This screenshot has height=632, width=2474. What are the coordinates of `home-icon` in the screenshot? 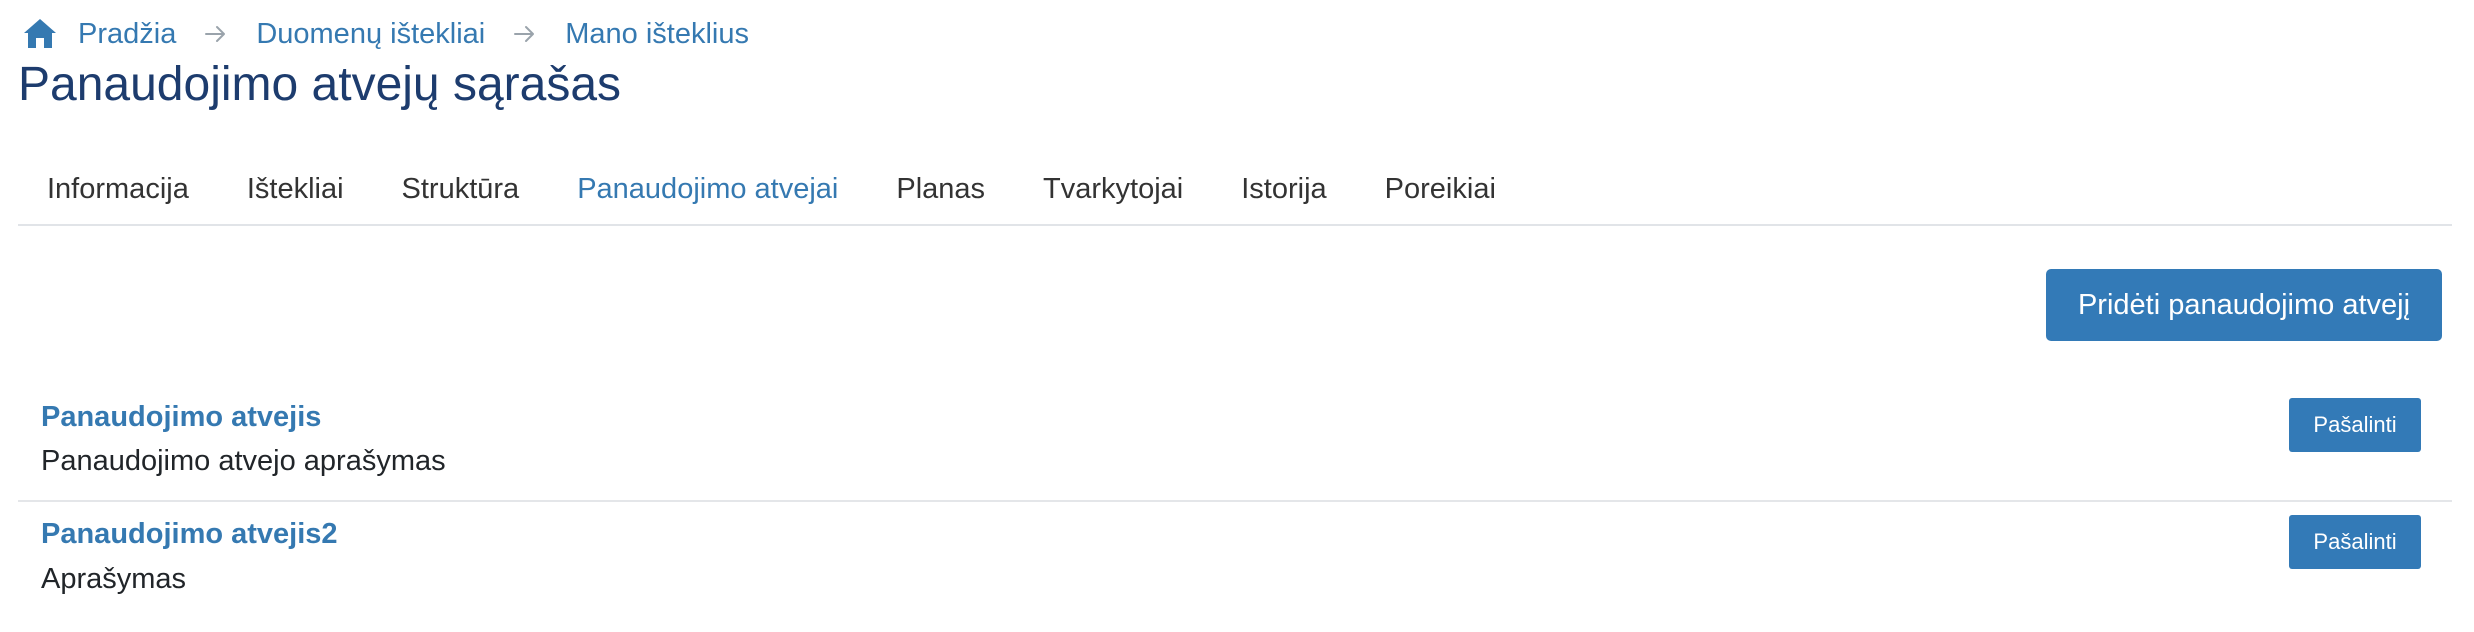 It's located at (40, 34).